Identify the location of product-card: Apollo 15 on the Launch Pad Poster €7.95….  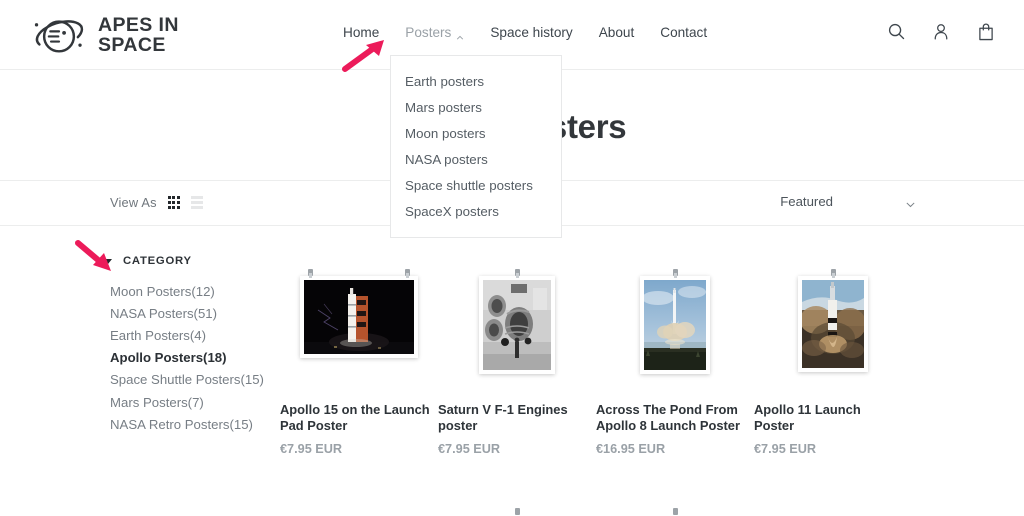
(359, 362).